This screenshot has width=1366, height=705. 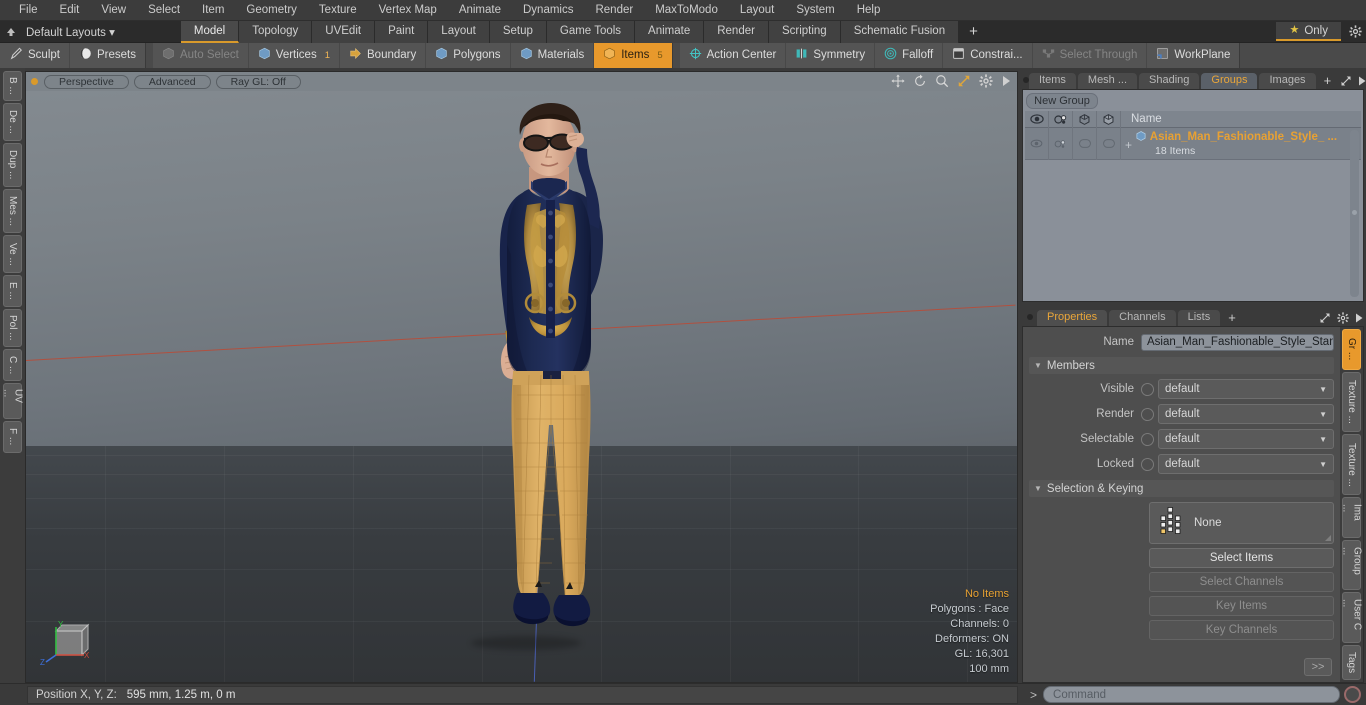 What do you see at coordinates (408, 10) in the screenshot?
I see `menu-item-vertex-map: Vertex Map` at bounding box center [408, 10].